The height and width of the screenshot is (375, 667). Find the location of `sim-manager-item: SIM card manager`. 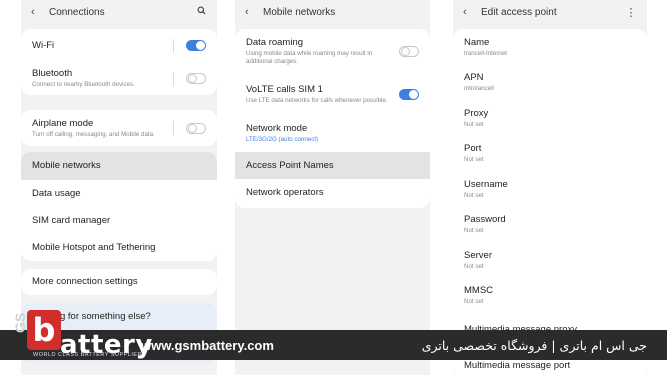

sim-manager-item: SIM card manager is located at coordinates (119, 220).